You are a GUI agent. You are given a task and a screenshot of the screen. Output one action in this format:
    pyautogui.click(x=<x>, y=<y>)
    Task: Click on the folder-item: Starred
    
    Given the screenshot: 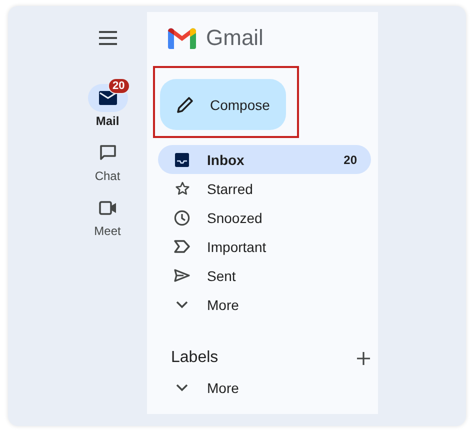 What is the action you would take?
    pyautogui.click(x=264, y=188)
    